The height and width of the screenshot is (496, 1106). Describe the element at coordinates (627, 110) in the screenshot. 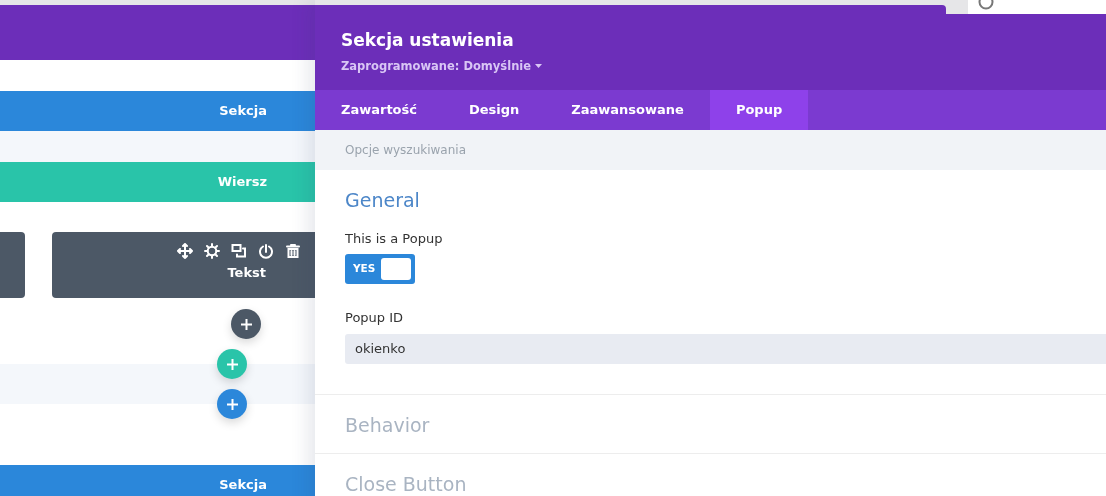

I see `tab: Zaawansowane` at that location.